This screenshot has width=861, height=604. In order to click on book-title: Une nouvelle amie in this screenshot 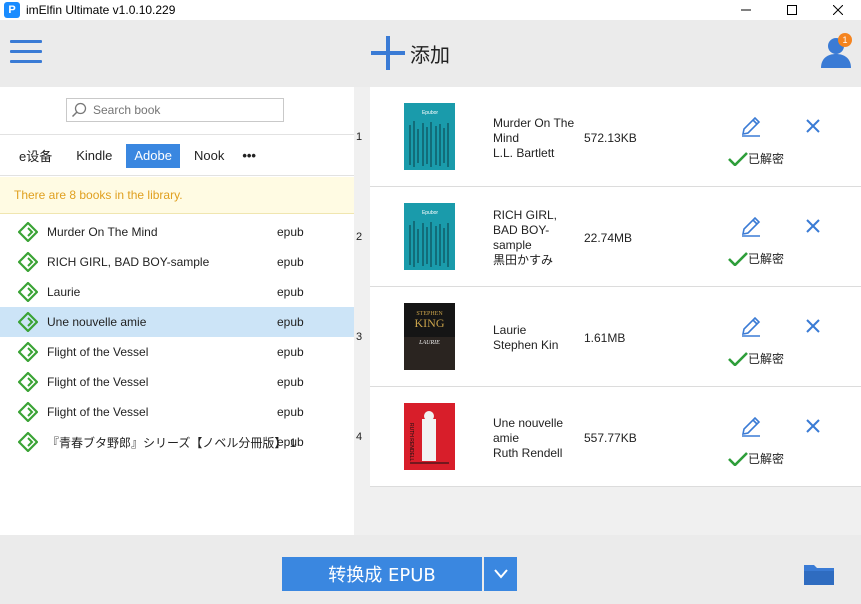, I will do `click(97, 322)`.